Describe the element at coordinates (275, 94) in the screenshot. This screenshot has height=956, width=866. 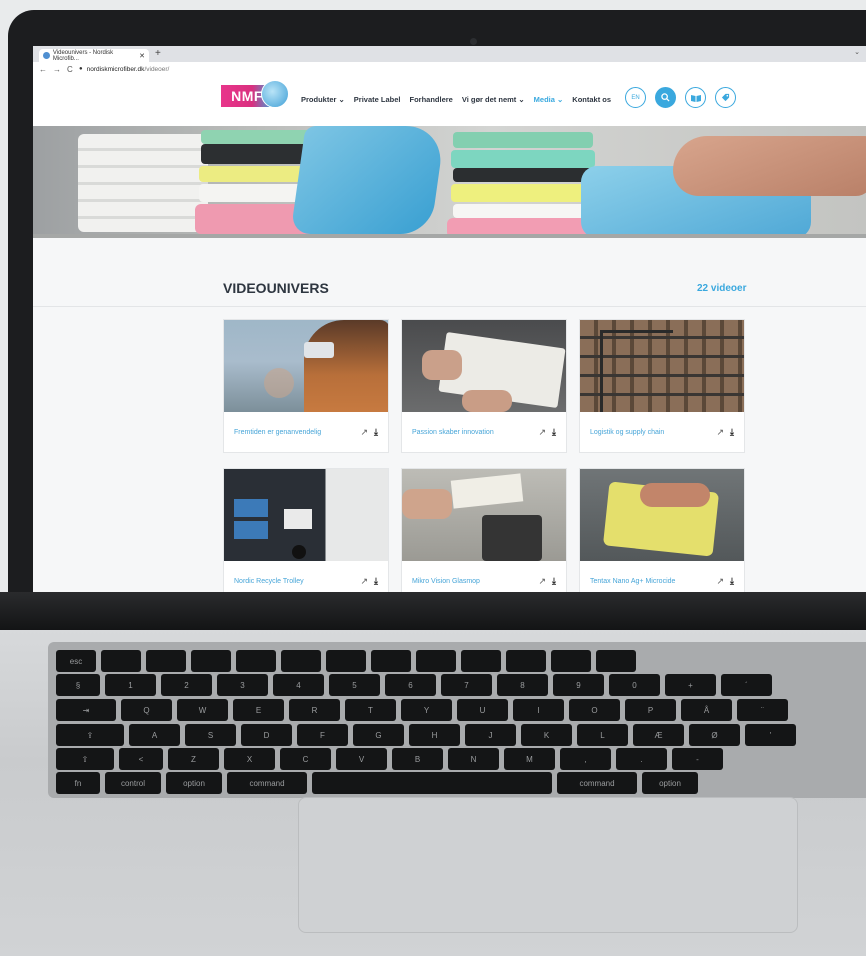
I see `logo-globe-icon` at that location.